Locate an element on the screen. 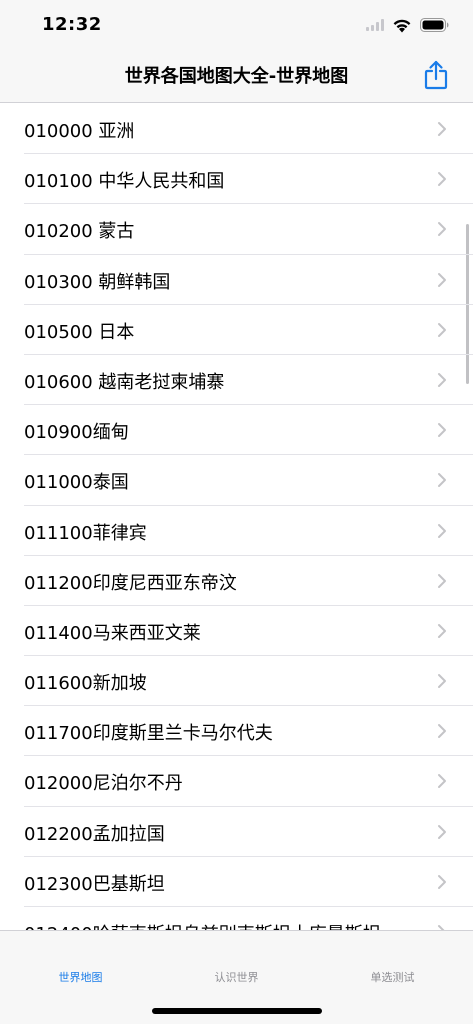 The width and height of the screenshot is (473, 1024). status-time: 12:32 is located at coordinates (72, 24).